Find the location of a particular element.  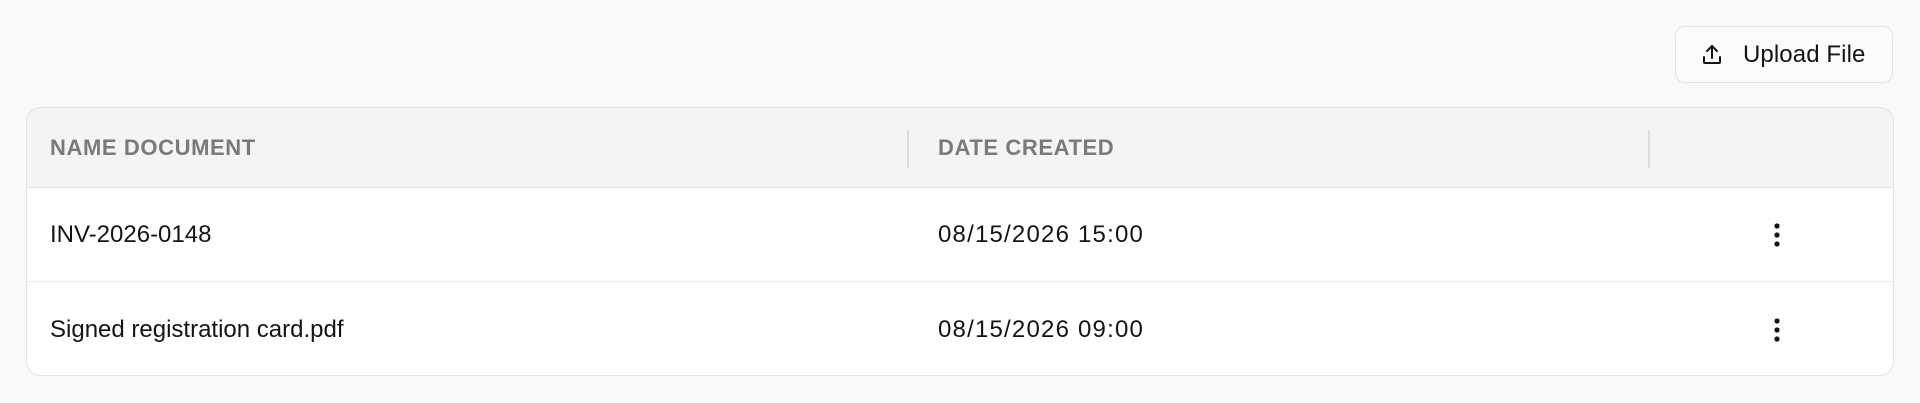

upload-icon is located at coordinates (1712, 55).